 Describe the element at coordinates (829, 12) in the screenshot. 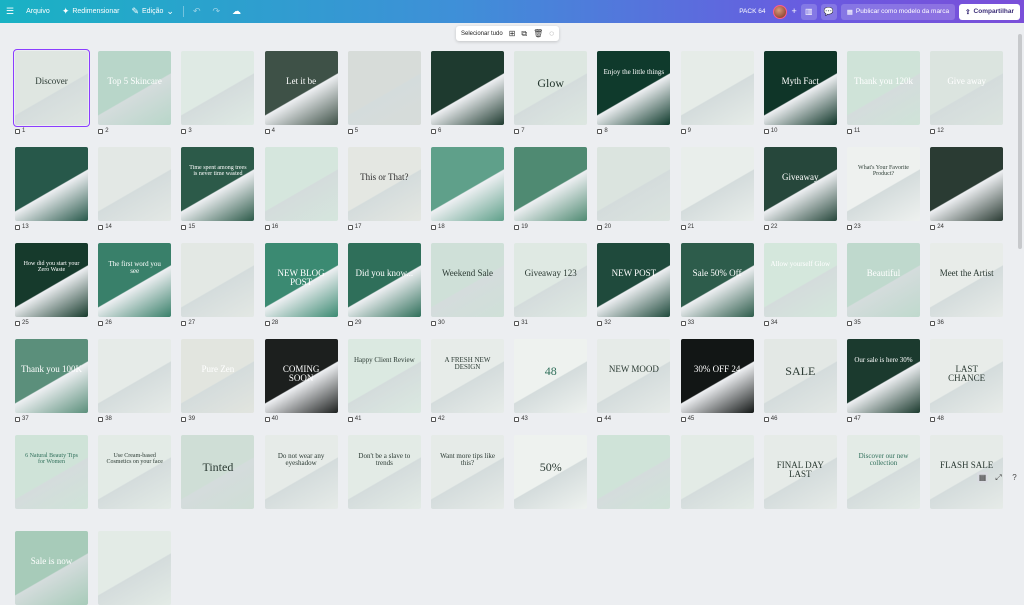

I see `comments-button: 💬` at that location.